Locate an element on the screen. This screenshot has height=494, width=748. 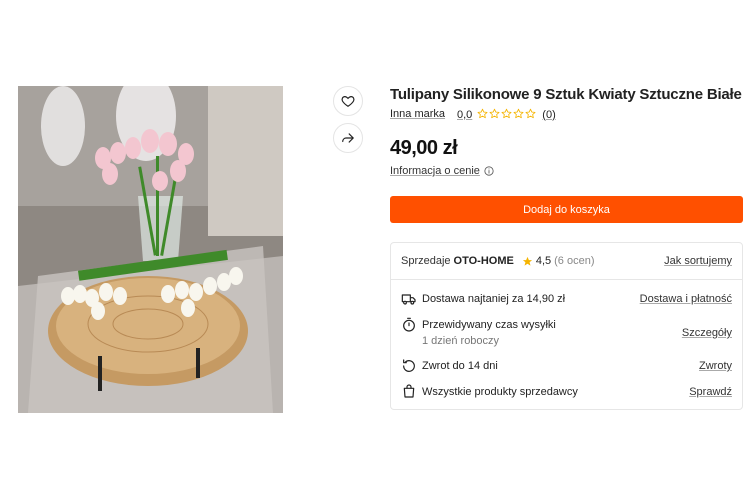
return-icon is located at coordinates (409, 365).